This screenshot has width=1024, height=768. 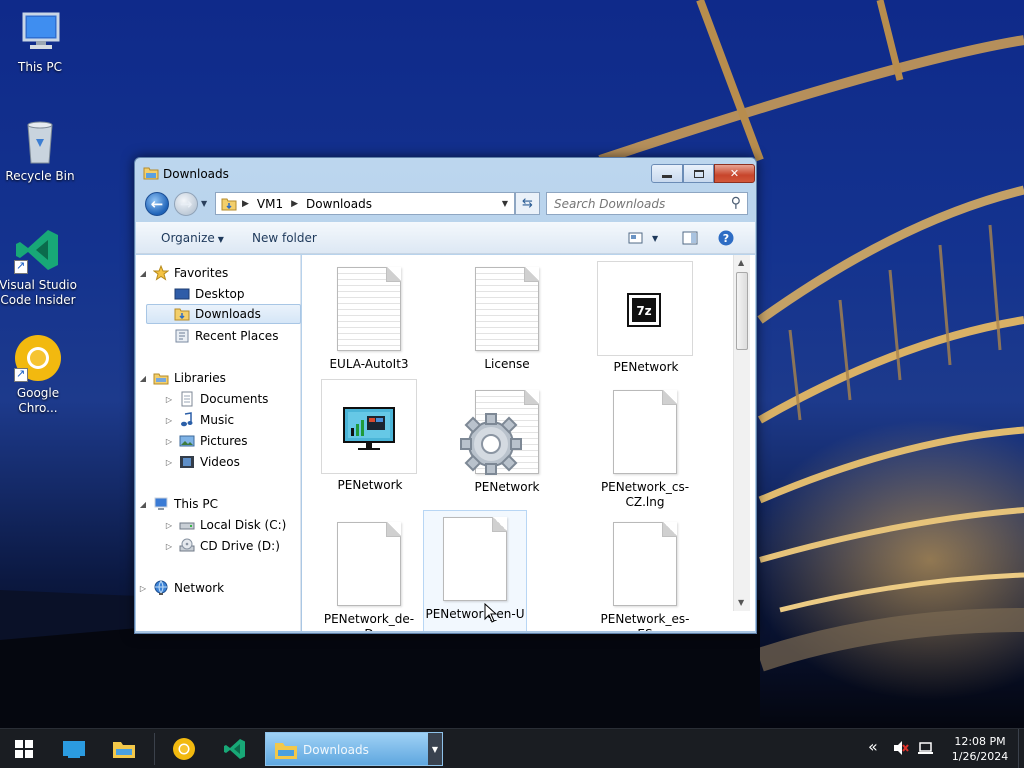 What do you see at coordinates (655, 238) in the screenshot?
I see `view-options-dropdown: ▼` at bounding box center [655, 238].